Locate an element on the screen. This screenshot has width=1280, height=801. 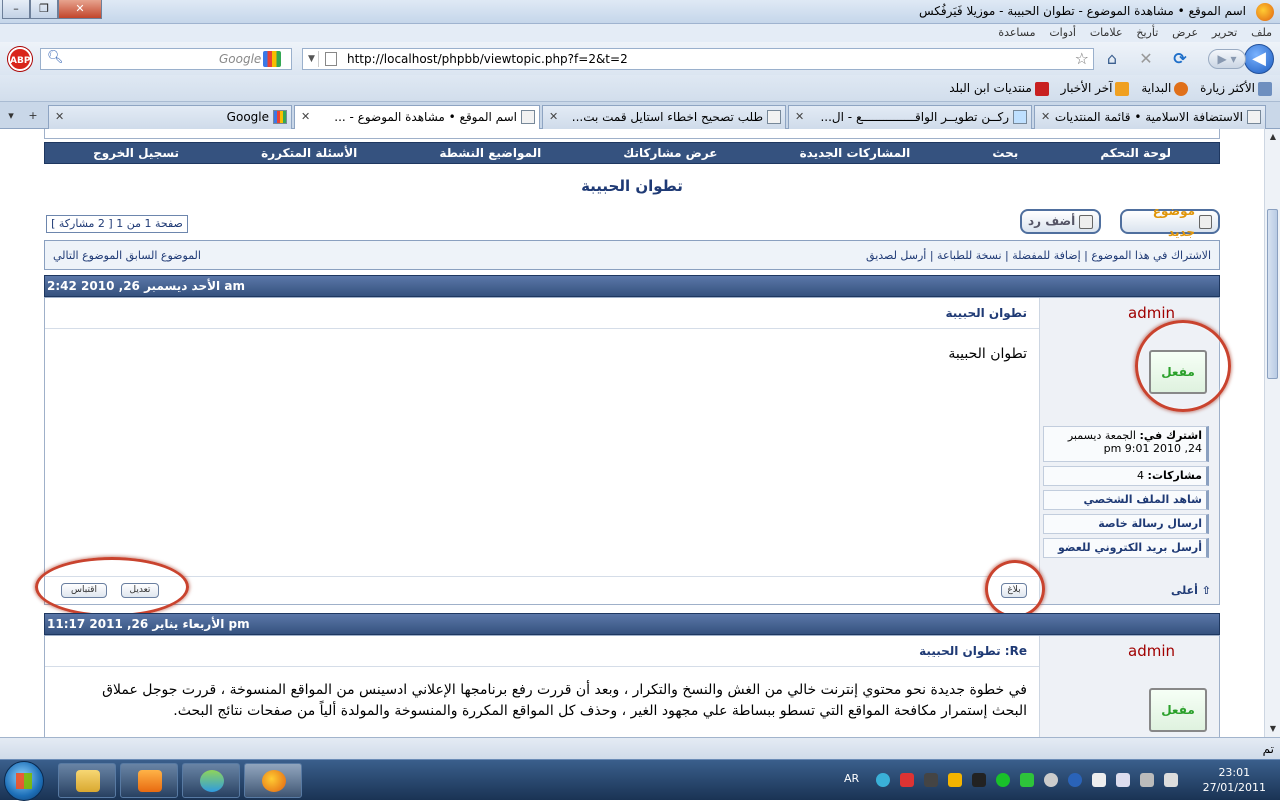
menu-edit: تحرير is located at coordinates (1224, 33).